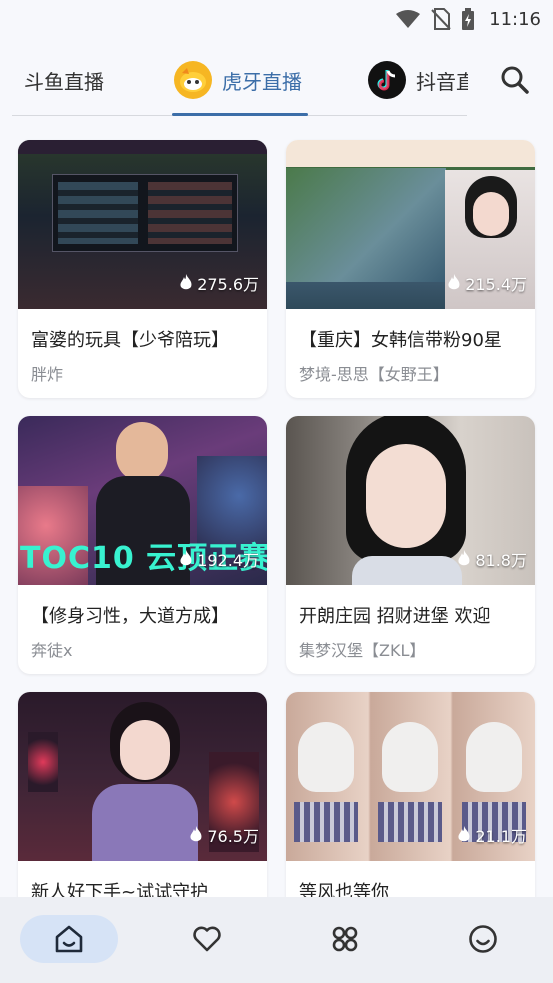 Image resolution: width=553 pixels, height=983 pixels. Describe the element at coordinates (52, 650) in the screenshot. I see `streamer-name: 奔徒x` at that location.